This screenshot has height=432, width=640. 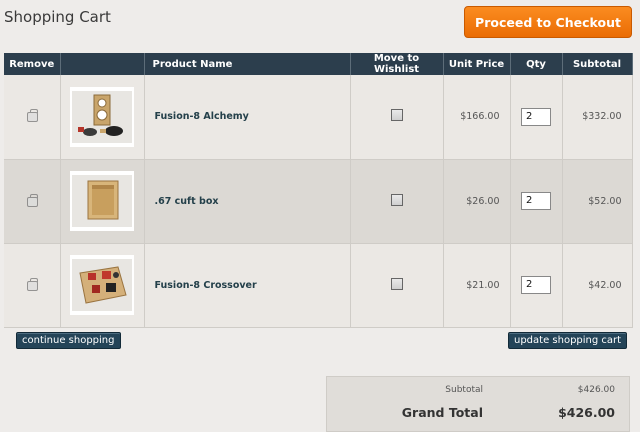 What do you see at coordinates (596, 390) in the screenshot?
I see `subtotal-value: $426.00` at bounding box center [596, 390].